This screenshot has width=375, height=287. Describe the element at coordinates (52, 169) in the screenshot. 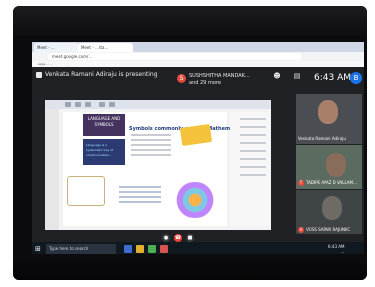

I see `slide-thumbnails` at that location.